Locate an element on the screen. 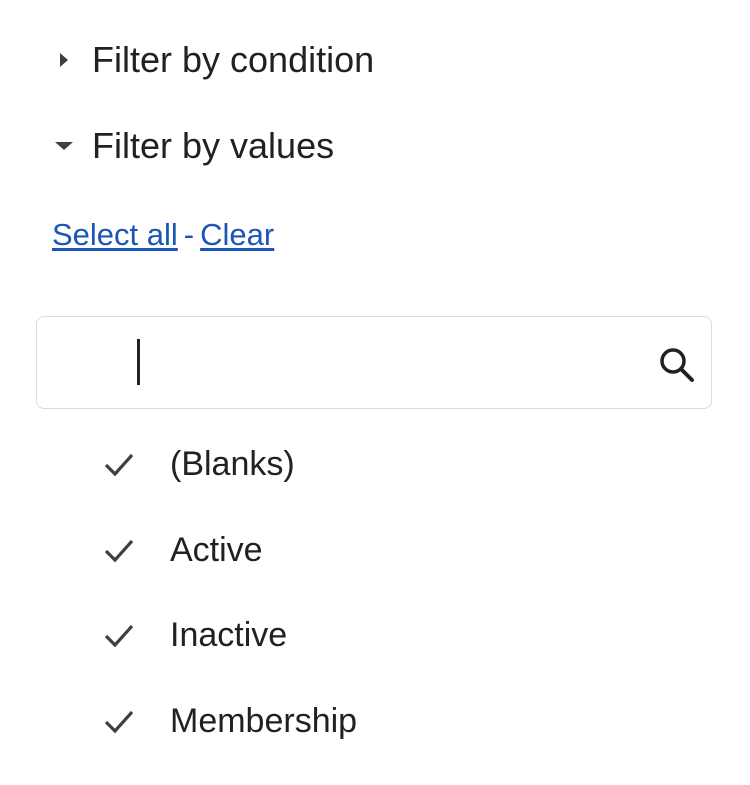 Image resolution: width=750 pixels, height=785 pixels. value-item-membership: Membership is located at coordinates (228, 721).